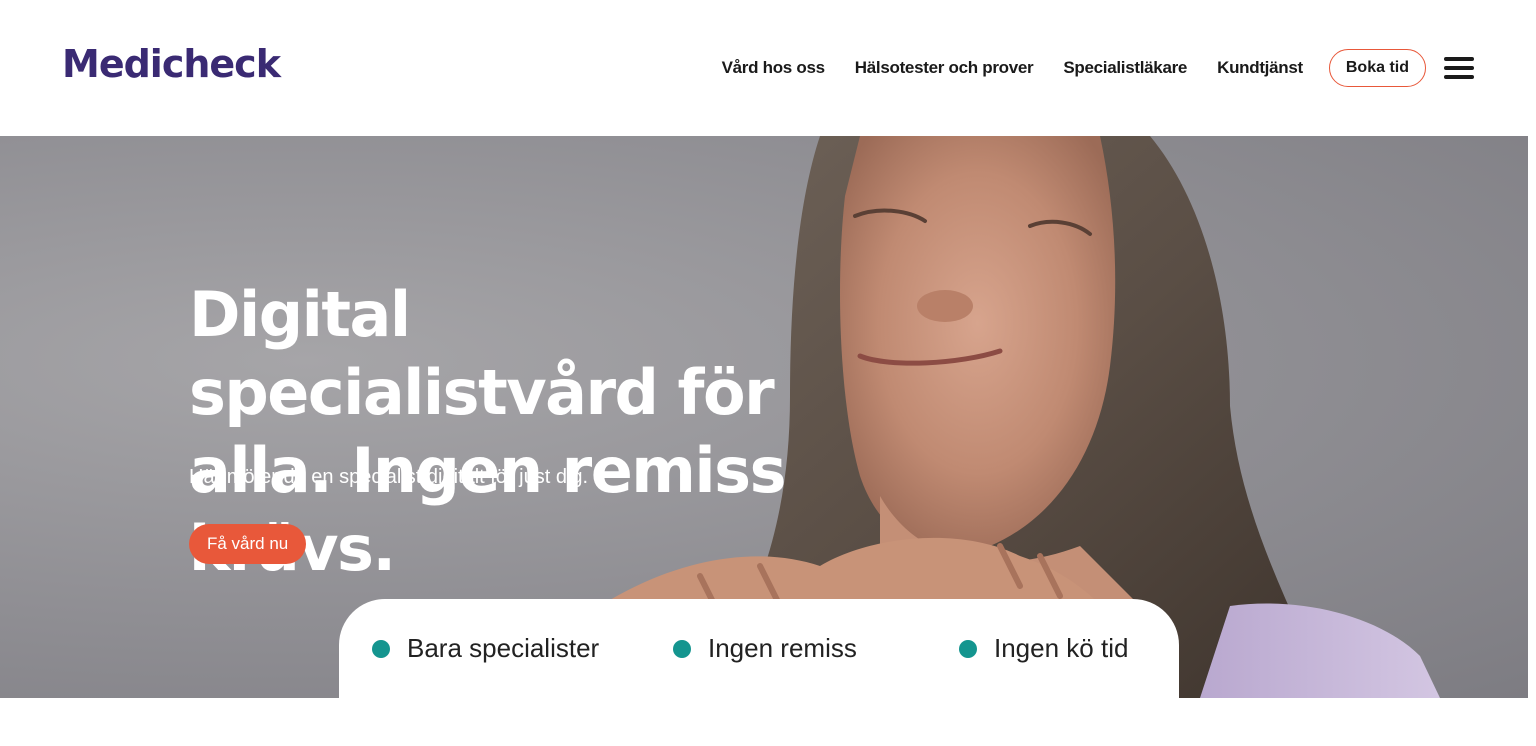 The image size is (1536, 746). What do you see at coordinates (1377, 68) in the screenshot?
I see `book-appointment-button: Boka tid` at bounding box center [1377, 68].